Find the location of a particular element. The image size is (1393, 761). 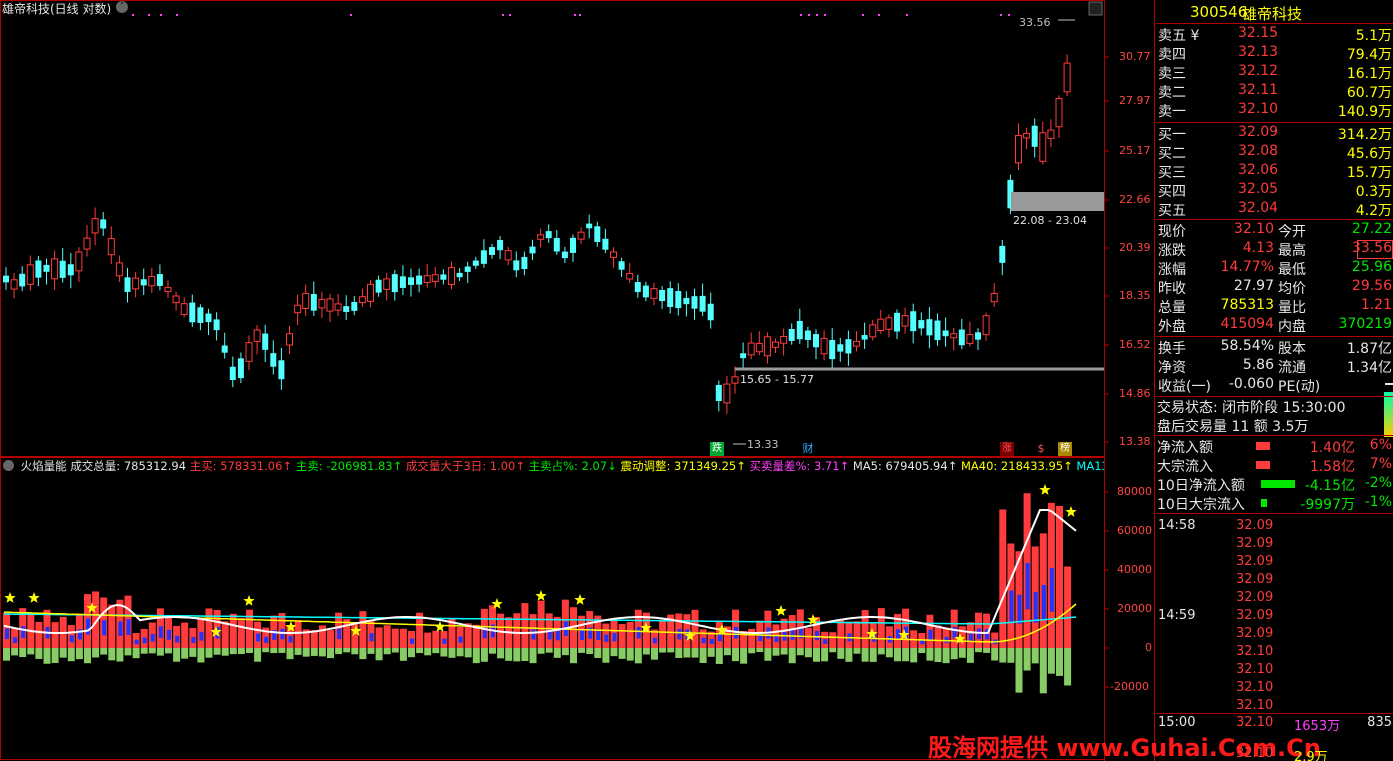

tag-dollar: $ is located at coordinates (1041, 449).